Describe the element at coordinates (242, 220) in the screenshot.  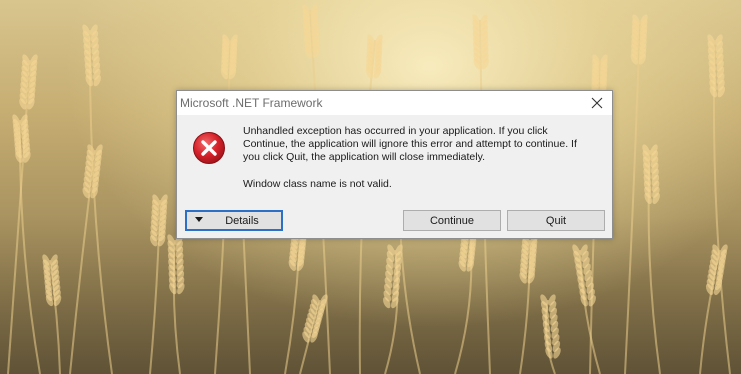
I see `details-button-label: Details` at that location.